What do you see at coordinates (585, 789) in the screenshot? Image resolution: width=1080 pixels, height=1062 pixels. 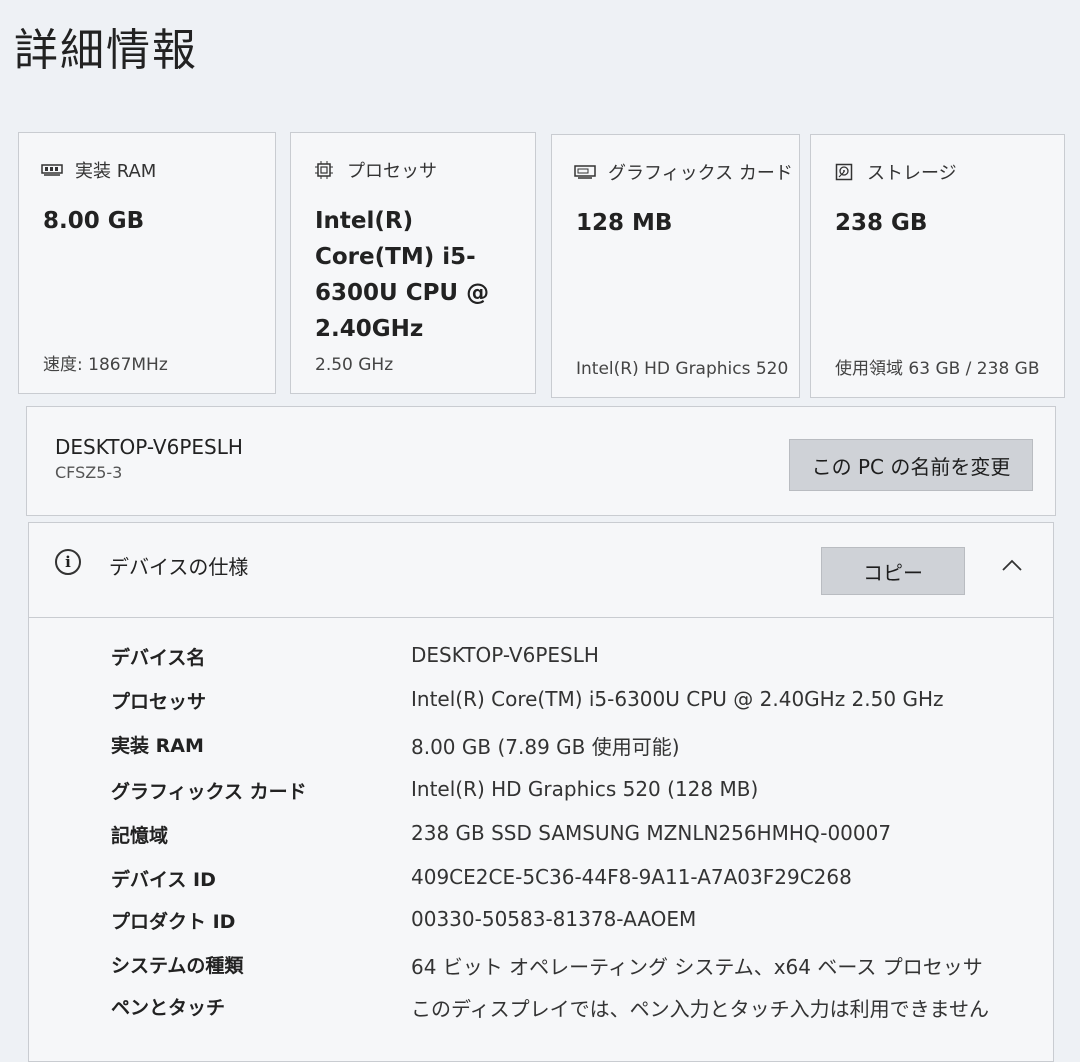 I see `spec-value: Intel(R) HD Graphics 520 (128 MB)` at bounding box center [585, 789].